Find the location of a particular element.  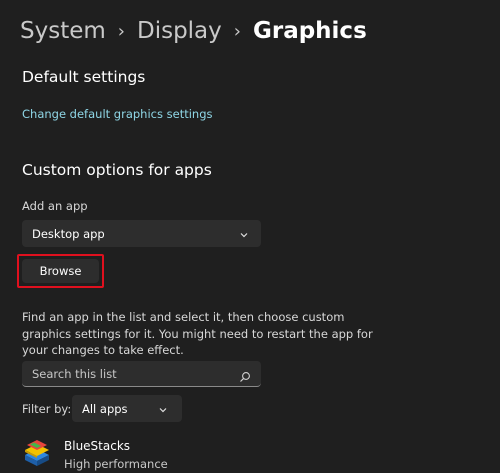

change-default-graphics-link: Change default graphics settings is located at coordinates (117, 114).